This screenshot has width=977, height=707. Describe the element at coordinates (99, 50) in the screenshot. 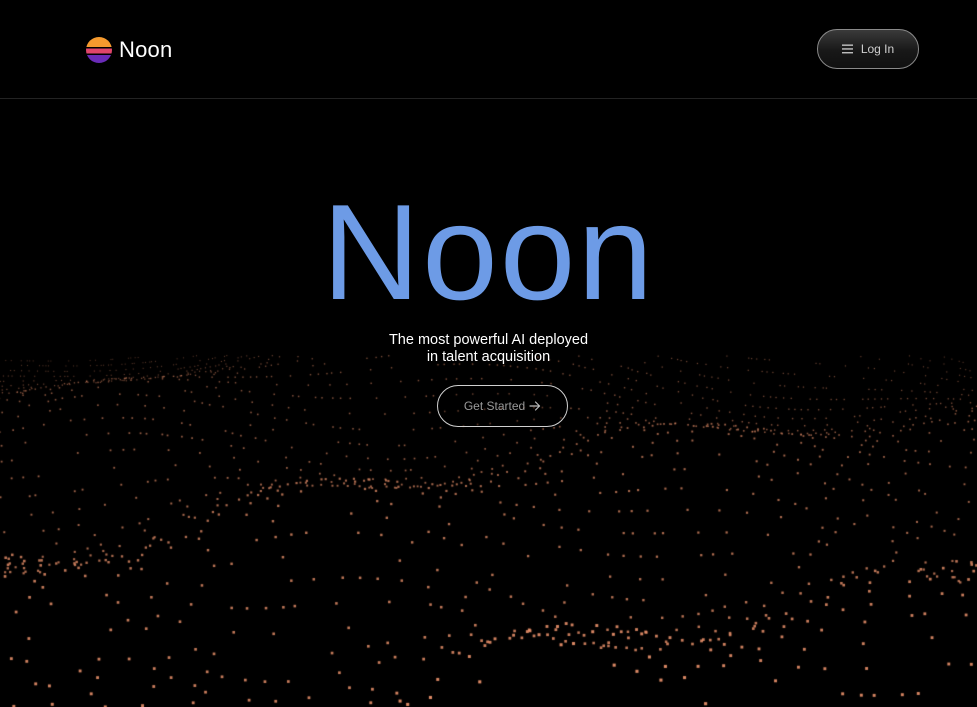

I see `sunset-logo-icon` at that location.